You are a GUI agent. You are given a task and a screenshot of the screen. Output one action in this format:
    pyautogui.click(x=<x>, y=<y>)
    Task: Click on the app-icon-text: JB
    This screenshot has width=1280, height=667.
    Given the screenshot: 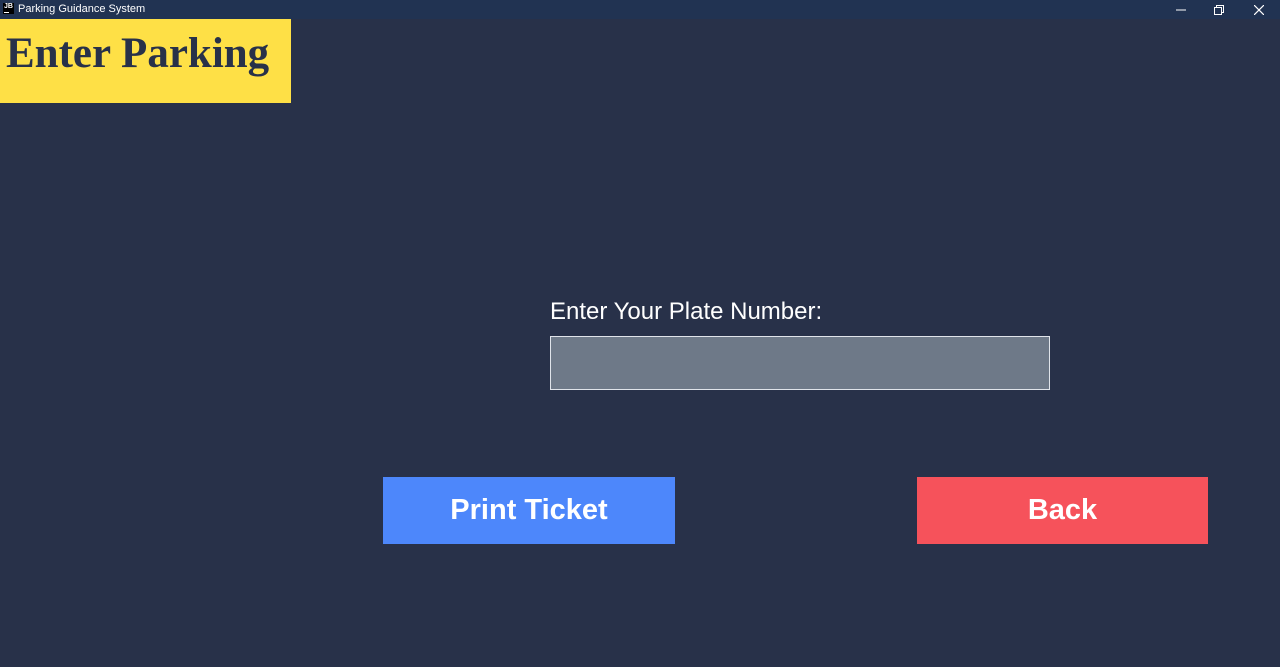 What is the action you would take?
    pyautogui.click(x=8, y=6)
    